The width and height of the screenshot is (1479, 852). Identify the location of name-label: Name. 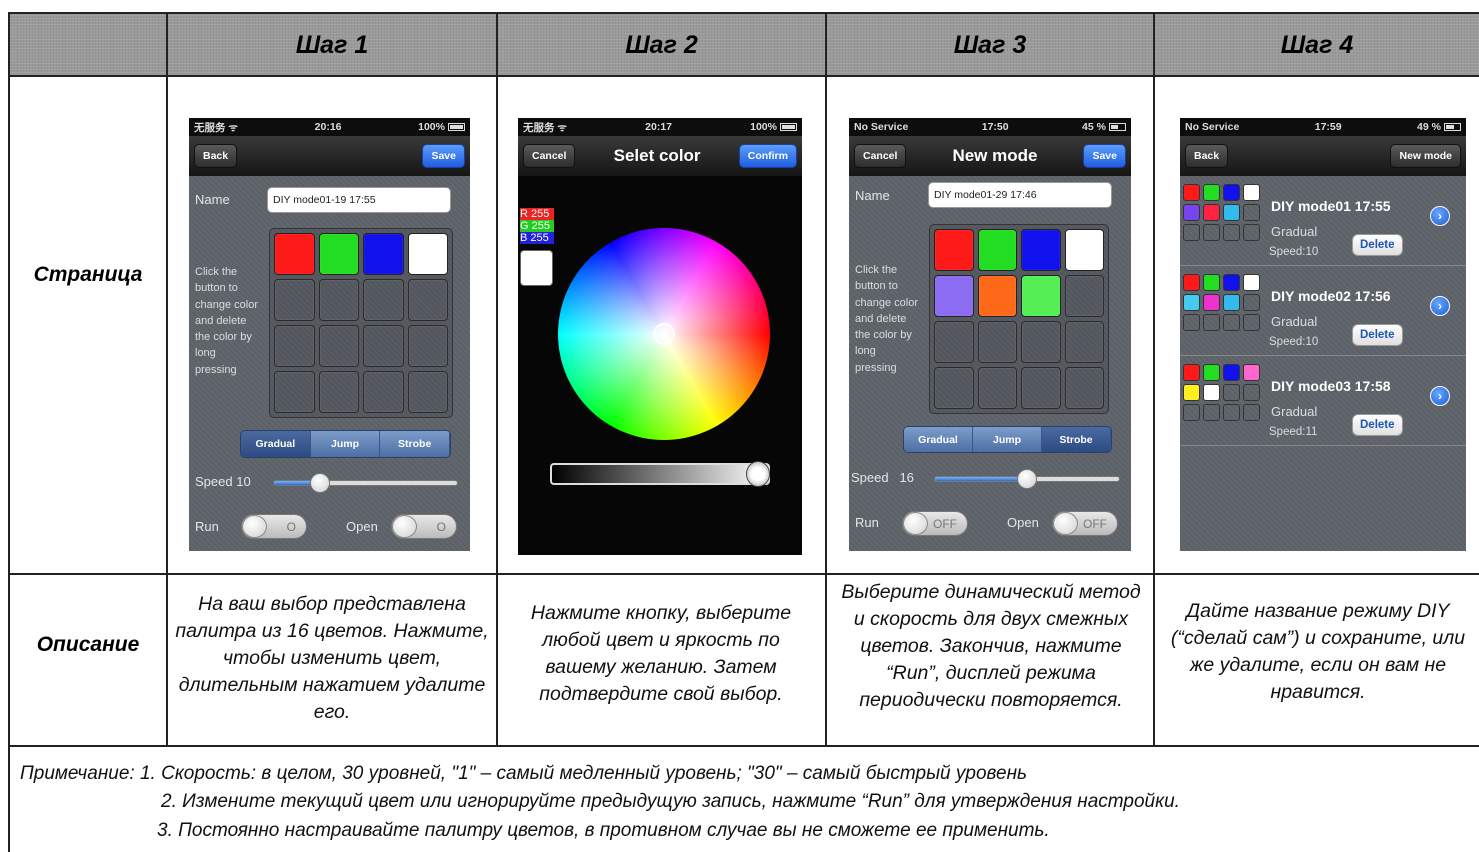
(872, 195).